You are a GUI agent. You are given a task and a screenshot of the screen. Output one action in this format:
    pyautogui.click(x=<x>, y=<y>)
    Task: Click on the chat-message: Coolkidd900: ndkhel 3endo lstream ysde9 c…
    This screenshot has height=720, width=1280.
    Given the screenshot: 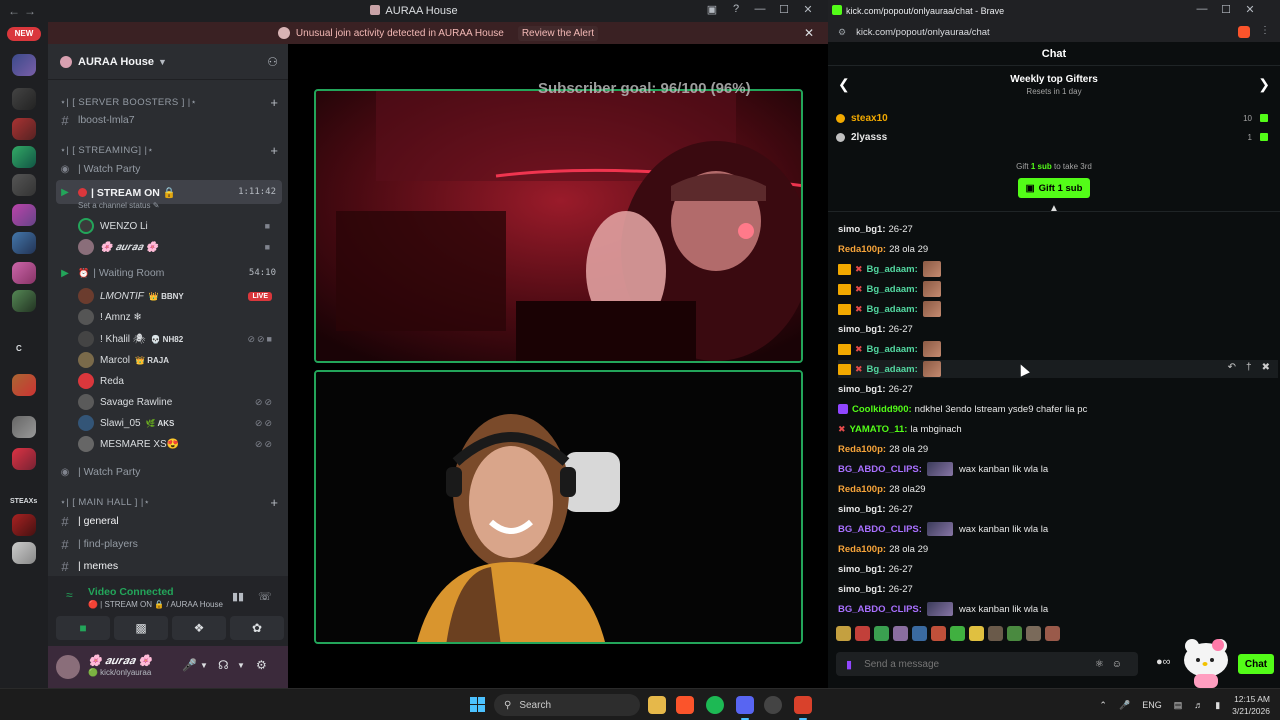 What is the action you would take?
    pyautogui.click(x=1058, y=409)
    